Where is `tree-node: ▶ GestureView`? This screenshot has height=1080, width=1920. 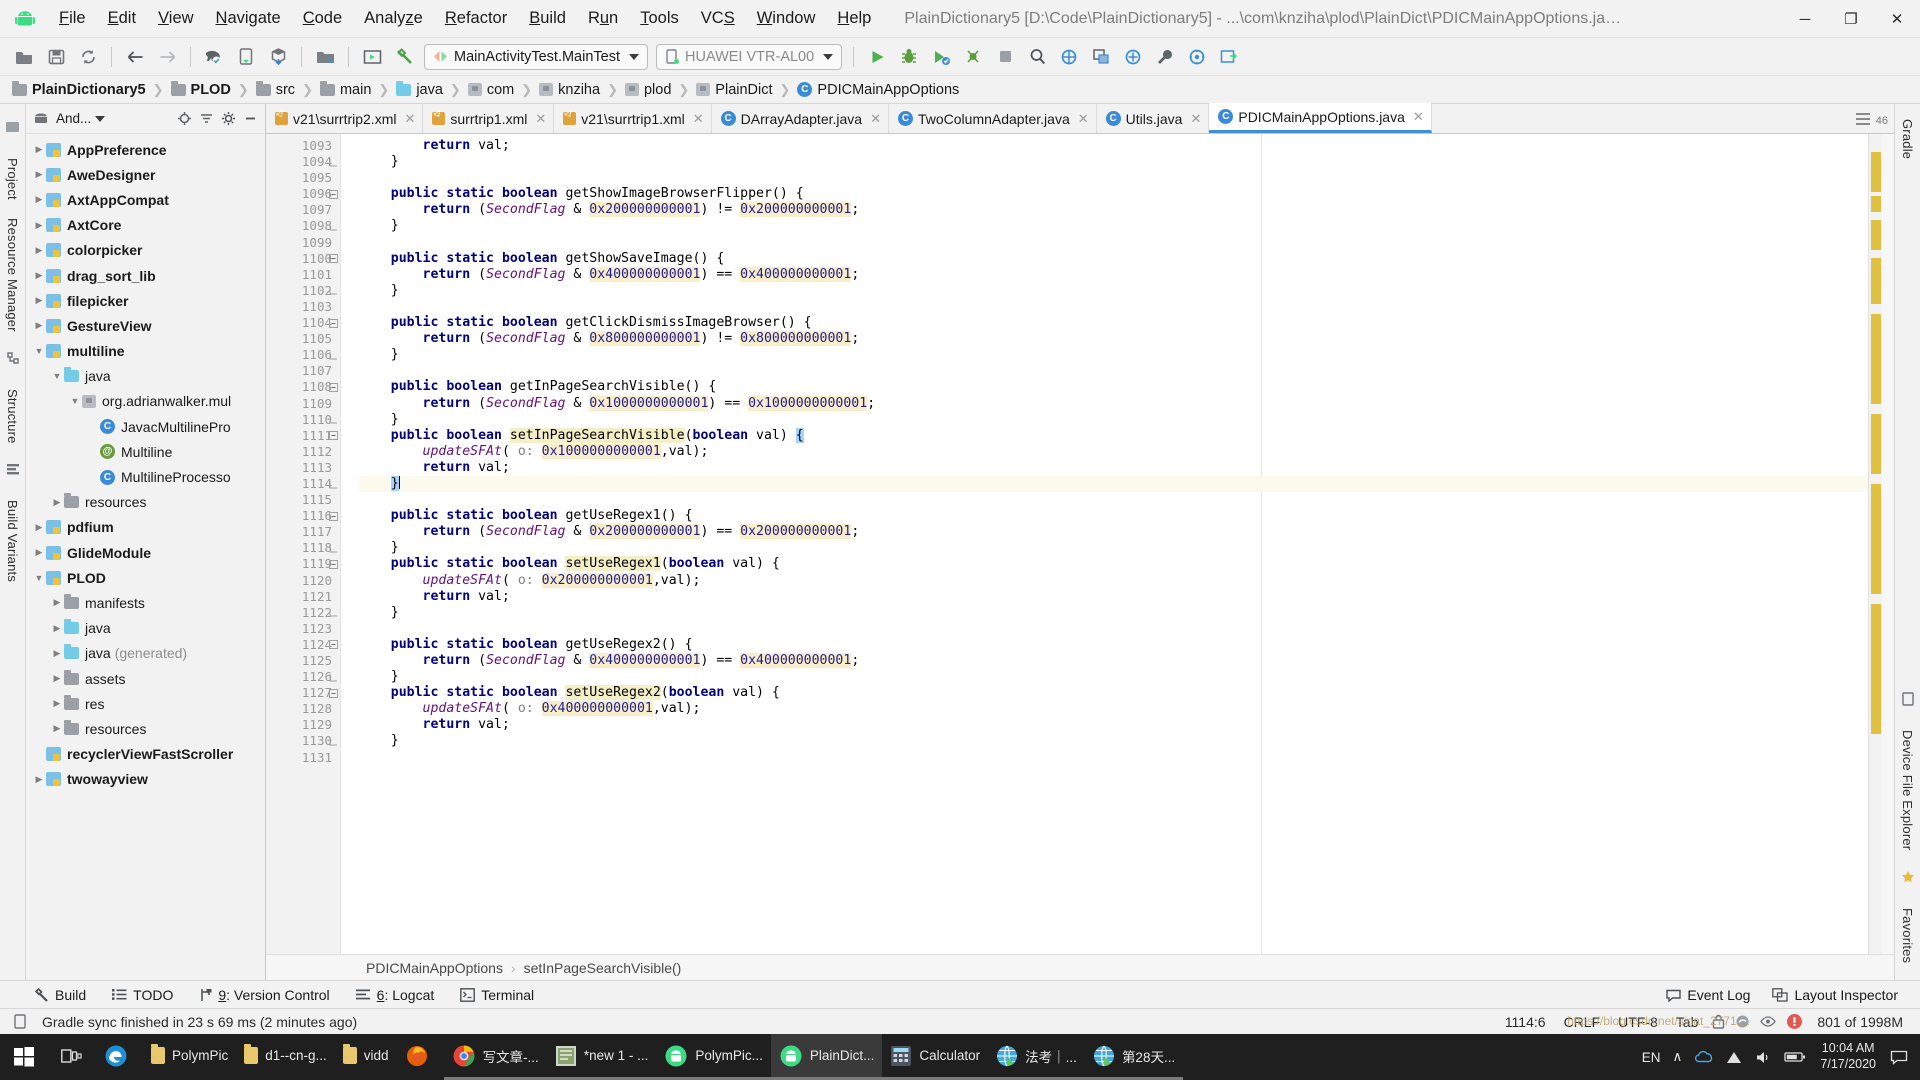 tree-node: ▶ GestureView is located at coordinates (145, 325).